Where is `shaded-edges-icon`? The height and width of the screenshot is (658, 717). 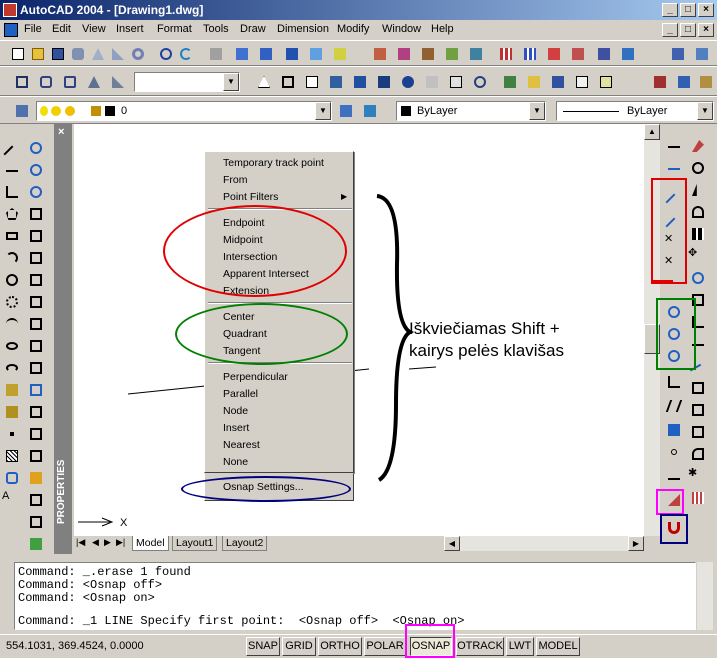
shaded-edges-icon is located at coordinates (359, 81).